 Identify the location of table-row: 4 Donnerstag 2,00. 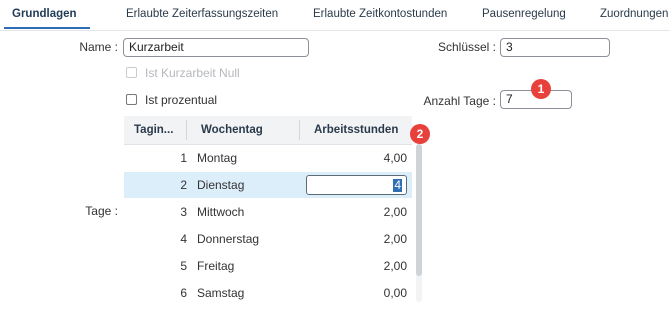
(268, 239).